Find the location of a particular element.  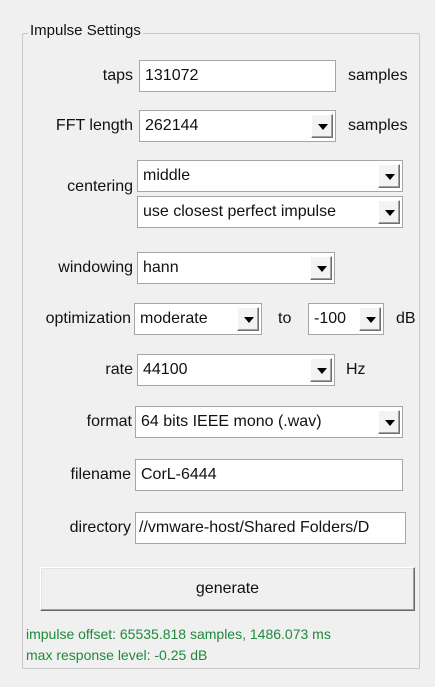

taps-unit: samples is located at coordinates (378, 75).